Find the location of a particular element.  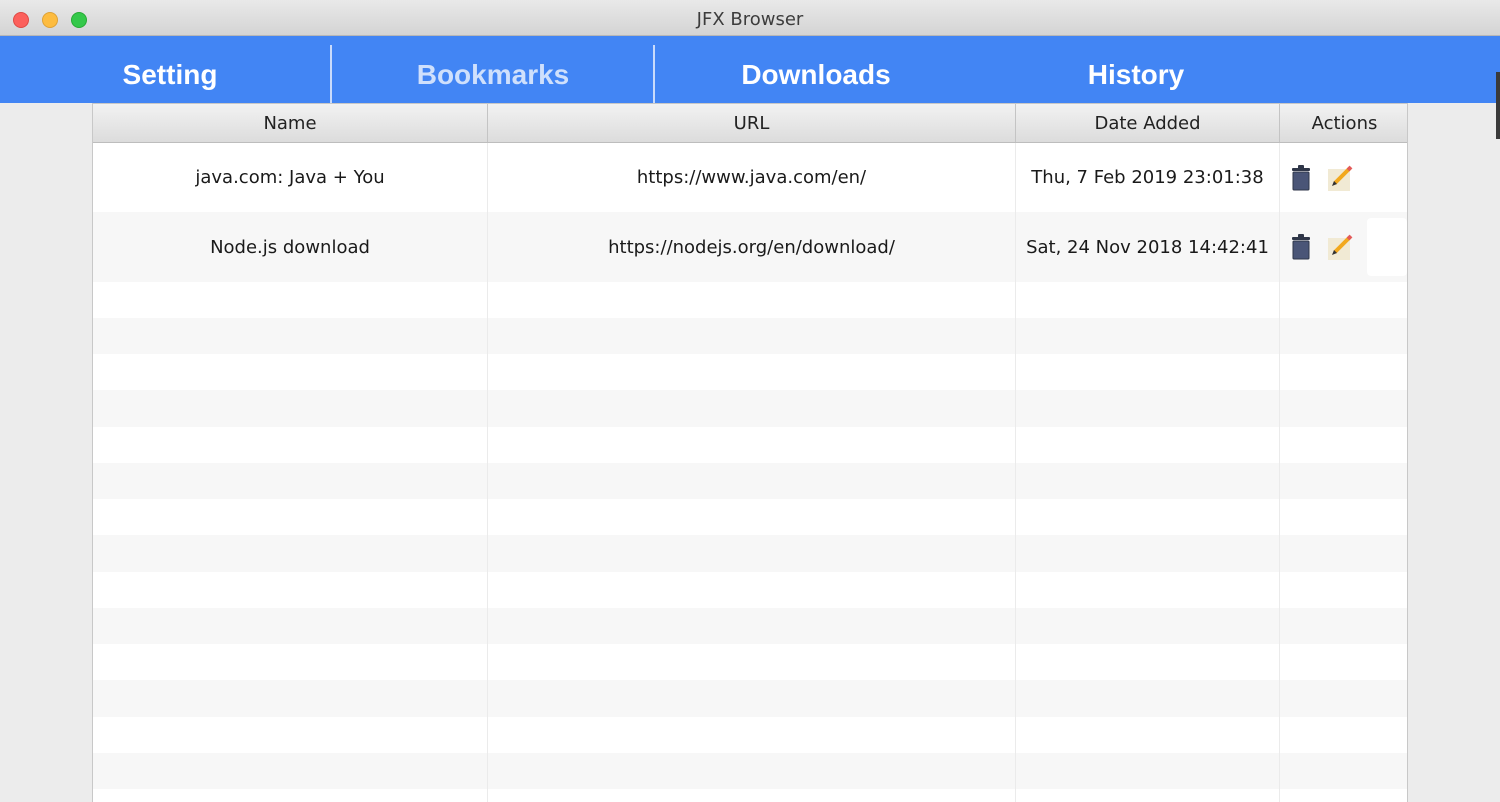

bookmark-name: Node.js download is located at coordinates (290, 247).